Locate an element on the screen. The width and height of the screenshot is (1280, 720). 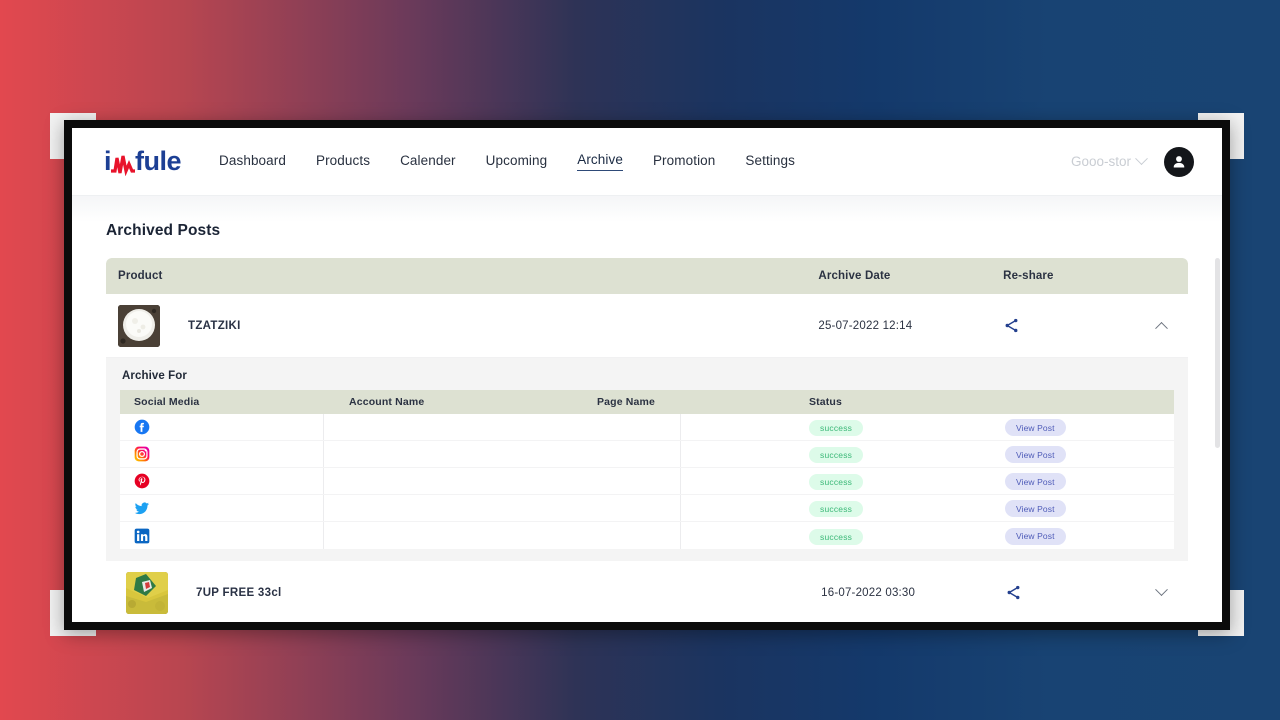
column-header-product: Product is located at coordinates (140, 276).